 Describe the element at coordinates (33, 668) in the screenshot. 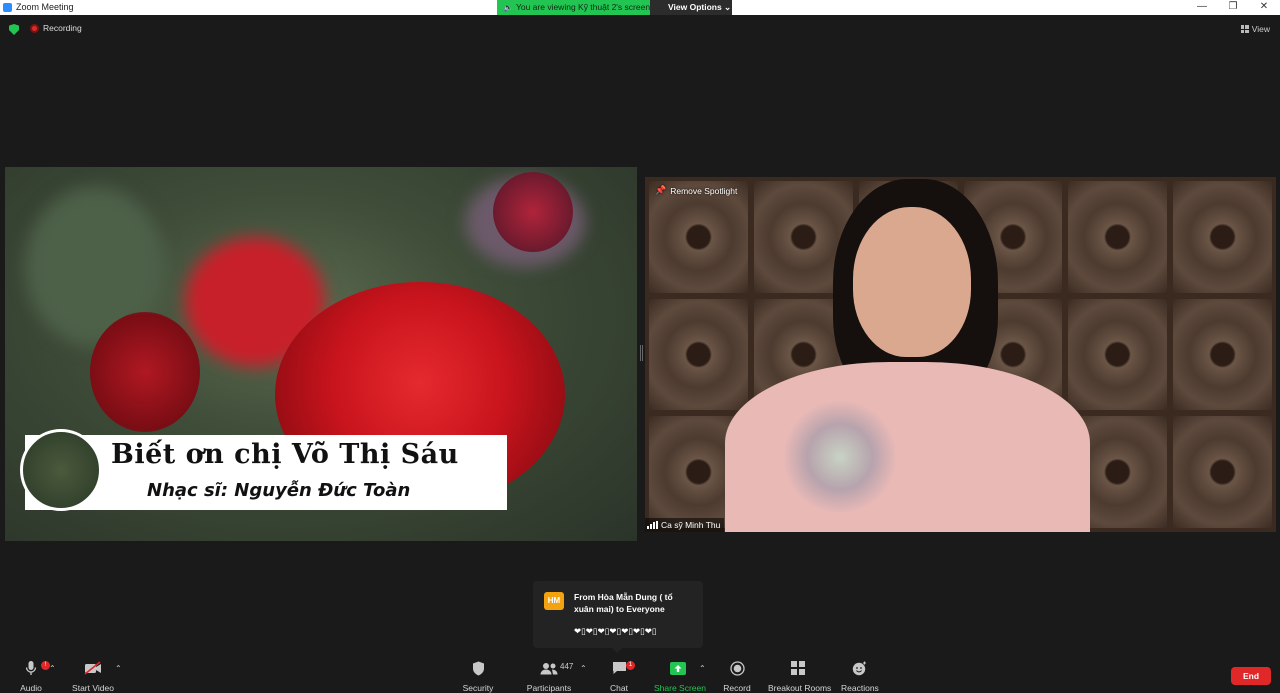

I see `microphone-icon: !` at that location.